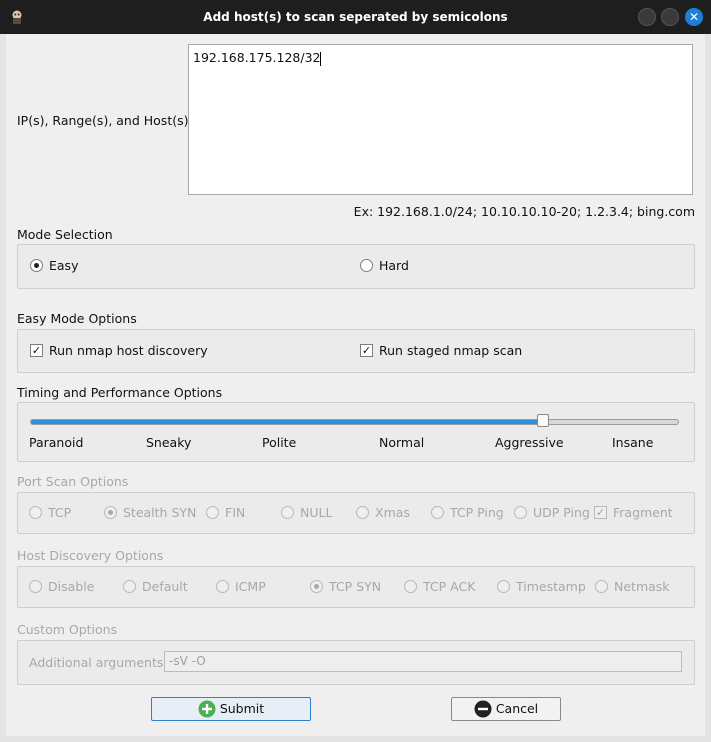  Describe the element at coordinates (321, 58) in the screenshot. I see `text-caret` at that location.